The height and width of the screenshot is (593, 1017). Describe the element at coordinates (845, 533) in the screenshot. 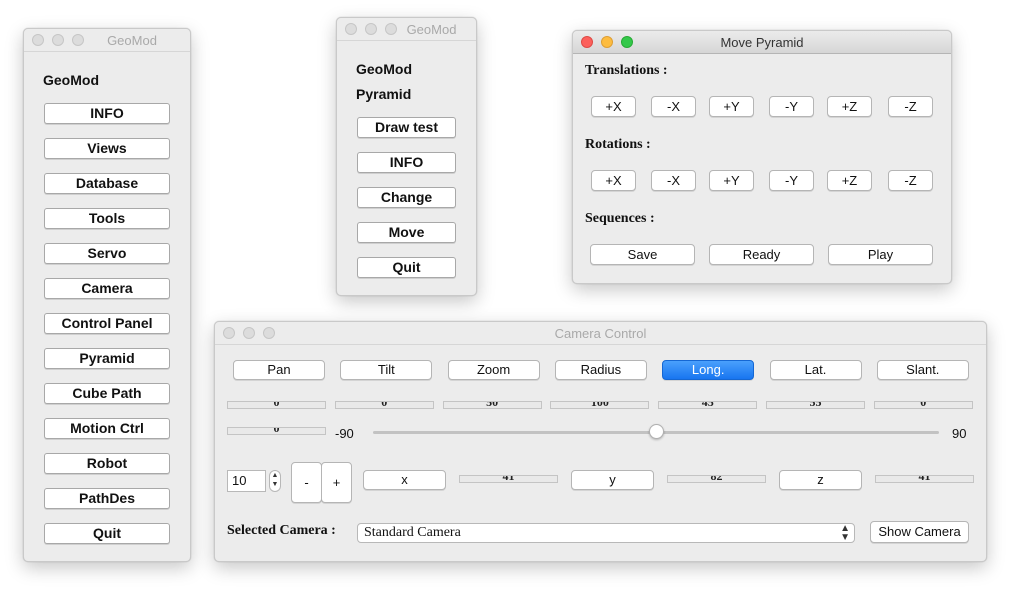

I see `select-arrows-icon: ▲ ▼` at that location.